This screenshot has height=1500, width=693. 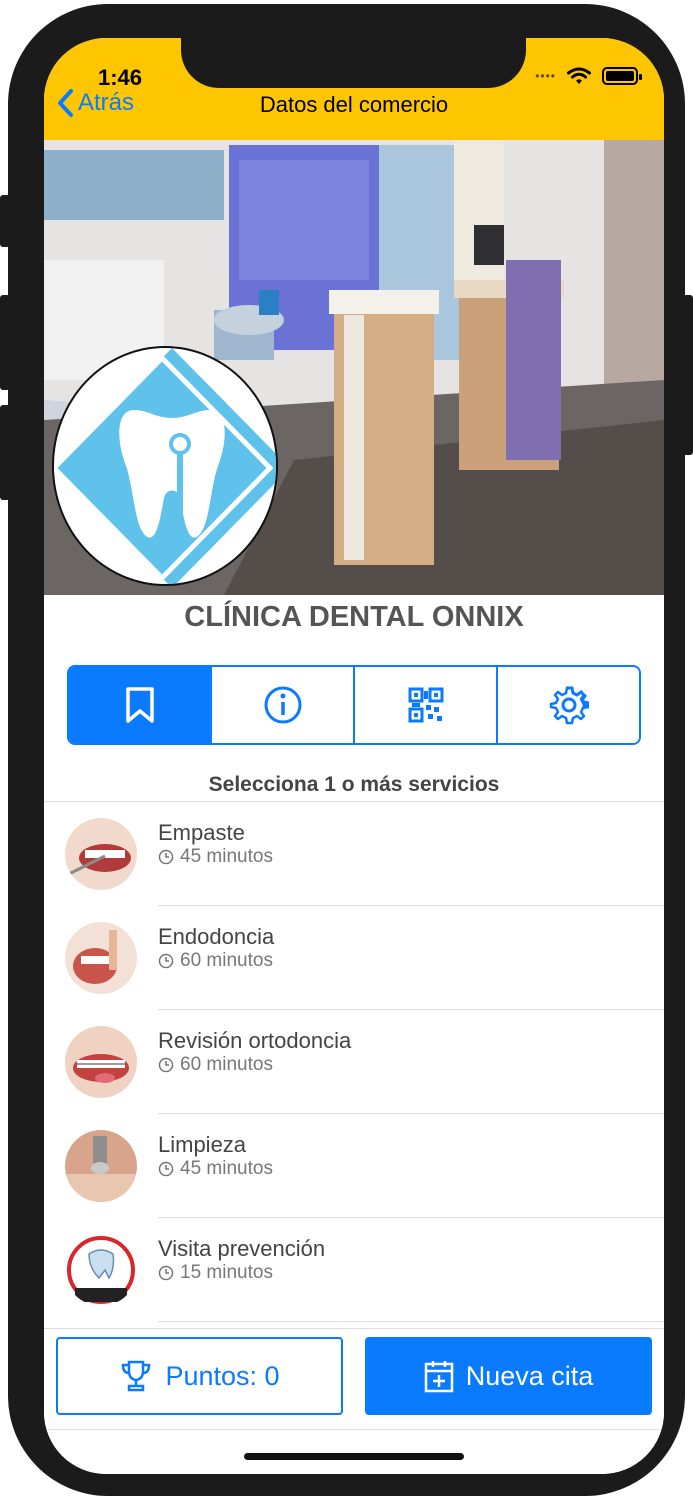 I want to click on calendar-plus-icon, so click(x=438, y=1377).